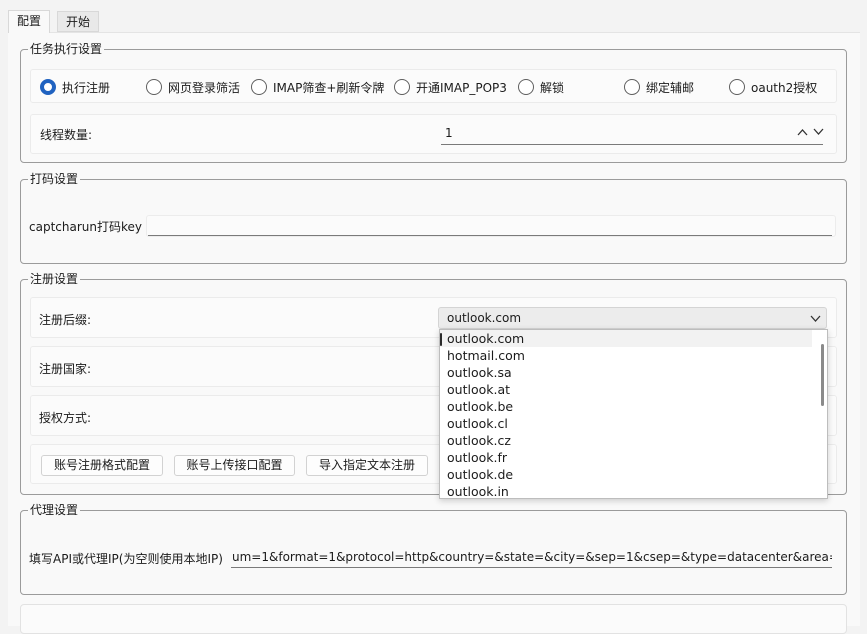 The image size is (867, 634). What do you see at coordinates (632, 144) in the screenshot?
I see `threads-stepper-underline` at bounding box center [632, 144].